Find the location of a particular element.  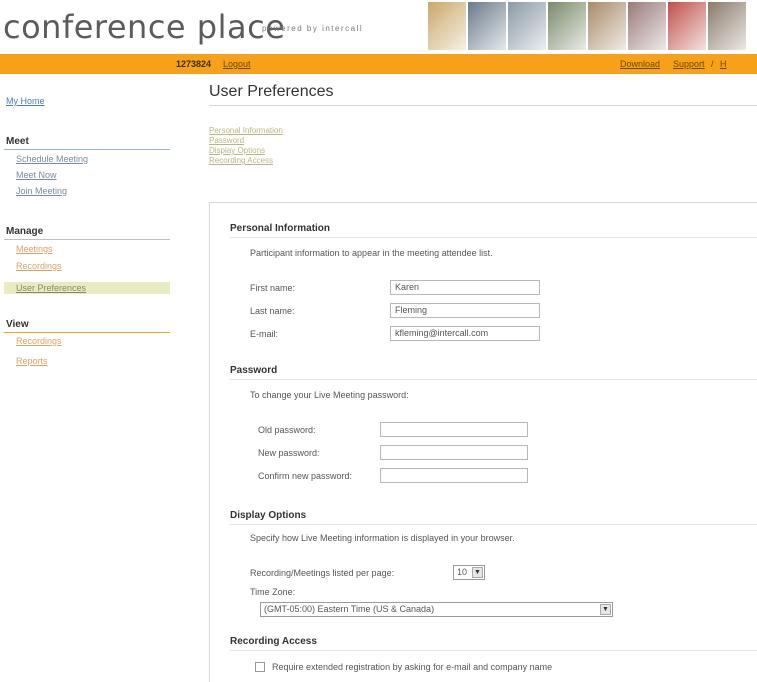

new-password-label: New password: is located at coordinates (289, 453).